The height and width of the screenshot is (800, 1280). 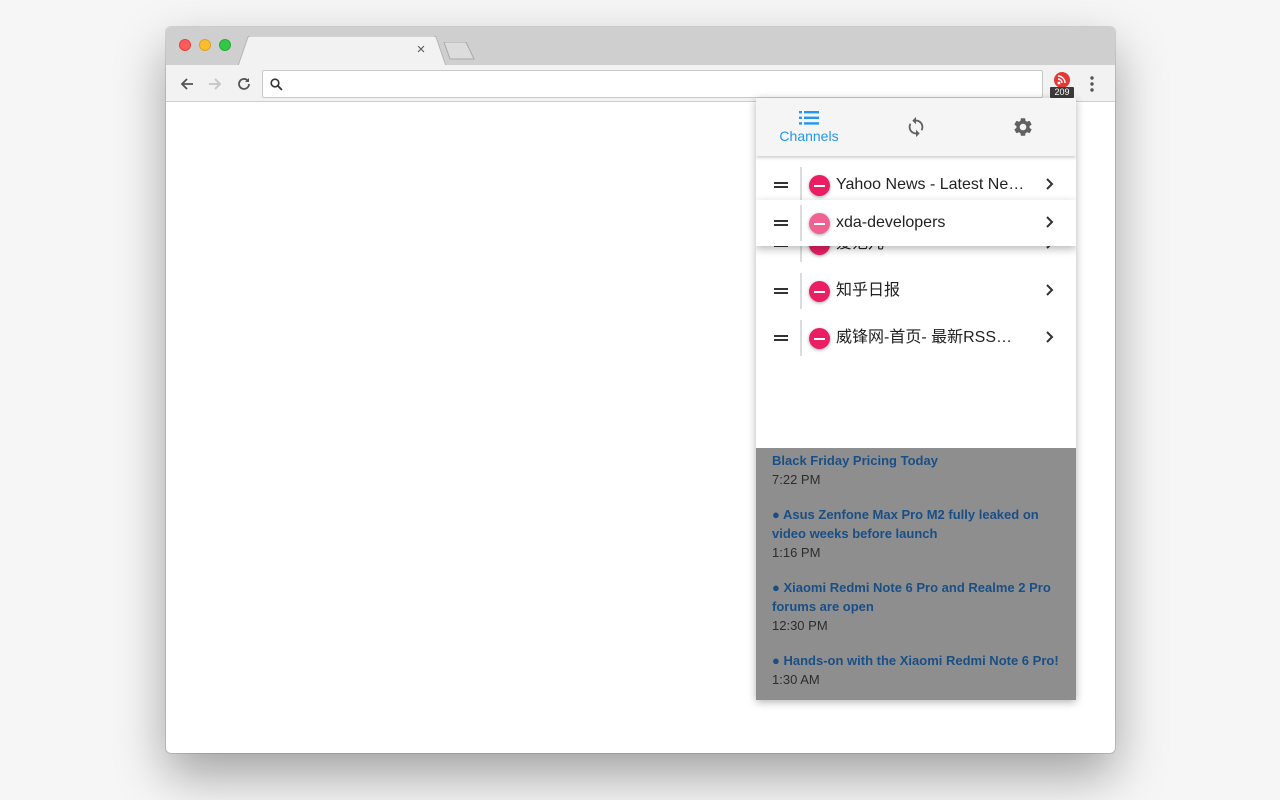 I want to click on news-time: 1:30 AM, so click(x=796, y=679).